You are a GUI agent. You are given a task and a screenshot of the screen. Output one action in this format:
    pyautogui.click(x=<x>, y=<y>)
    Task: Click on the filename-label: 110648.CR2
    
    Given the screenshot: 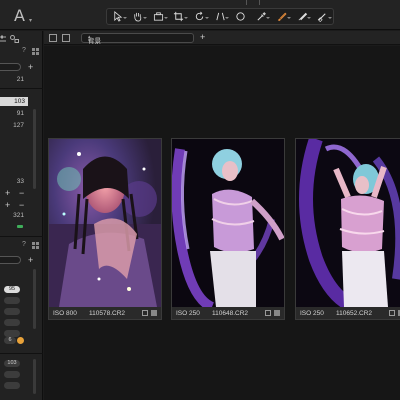 What is the action you would take?
    pyautogui.click(x=230, y=313)
    